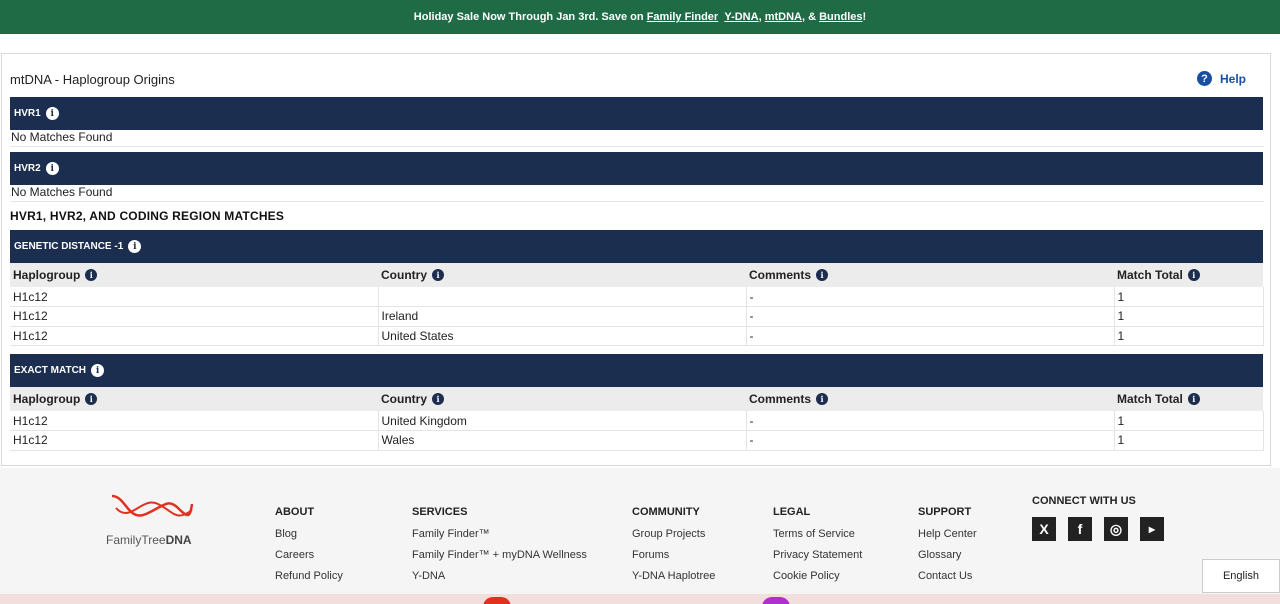  Describe the element at coordinates (817, 555) in the screenshot. I see `footer-link-privacy: Privacy Statement` at that location.